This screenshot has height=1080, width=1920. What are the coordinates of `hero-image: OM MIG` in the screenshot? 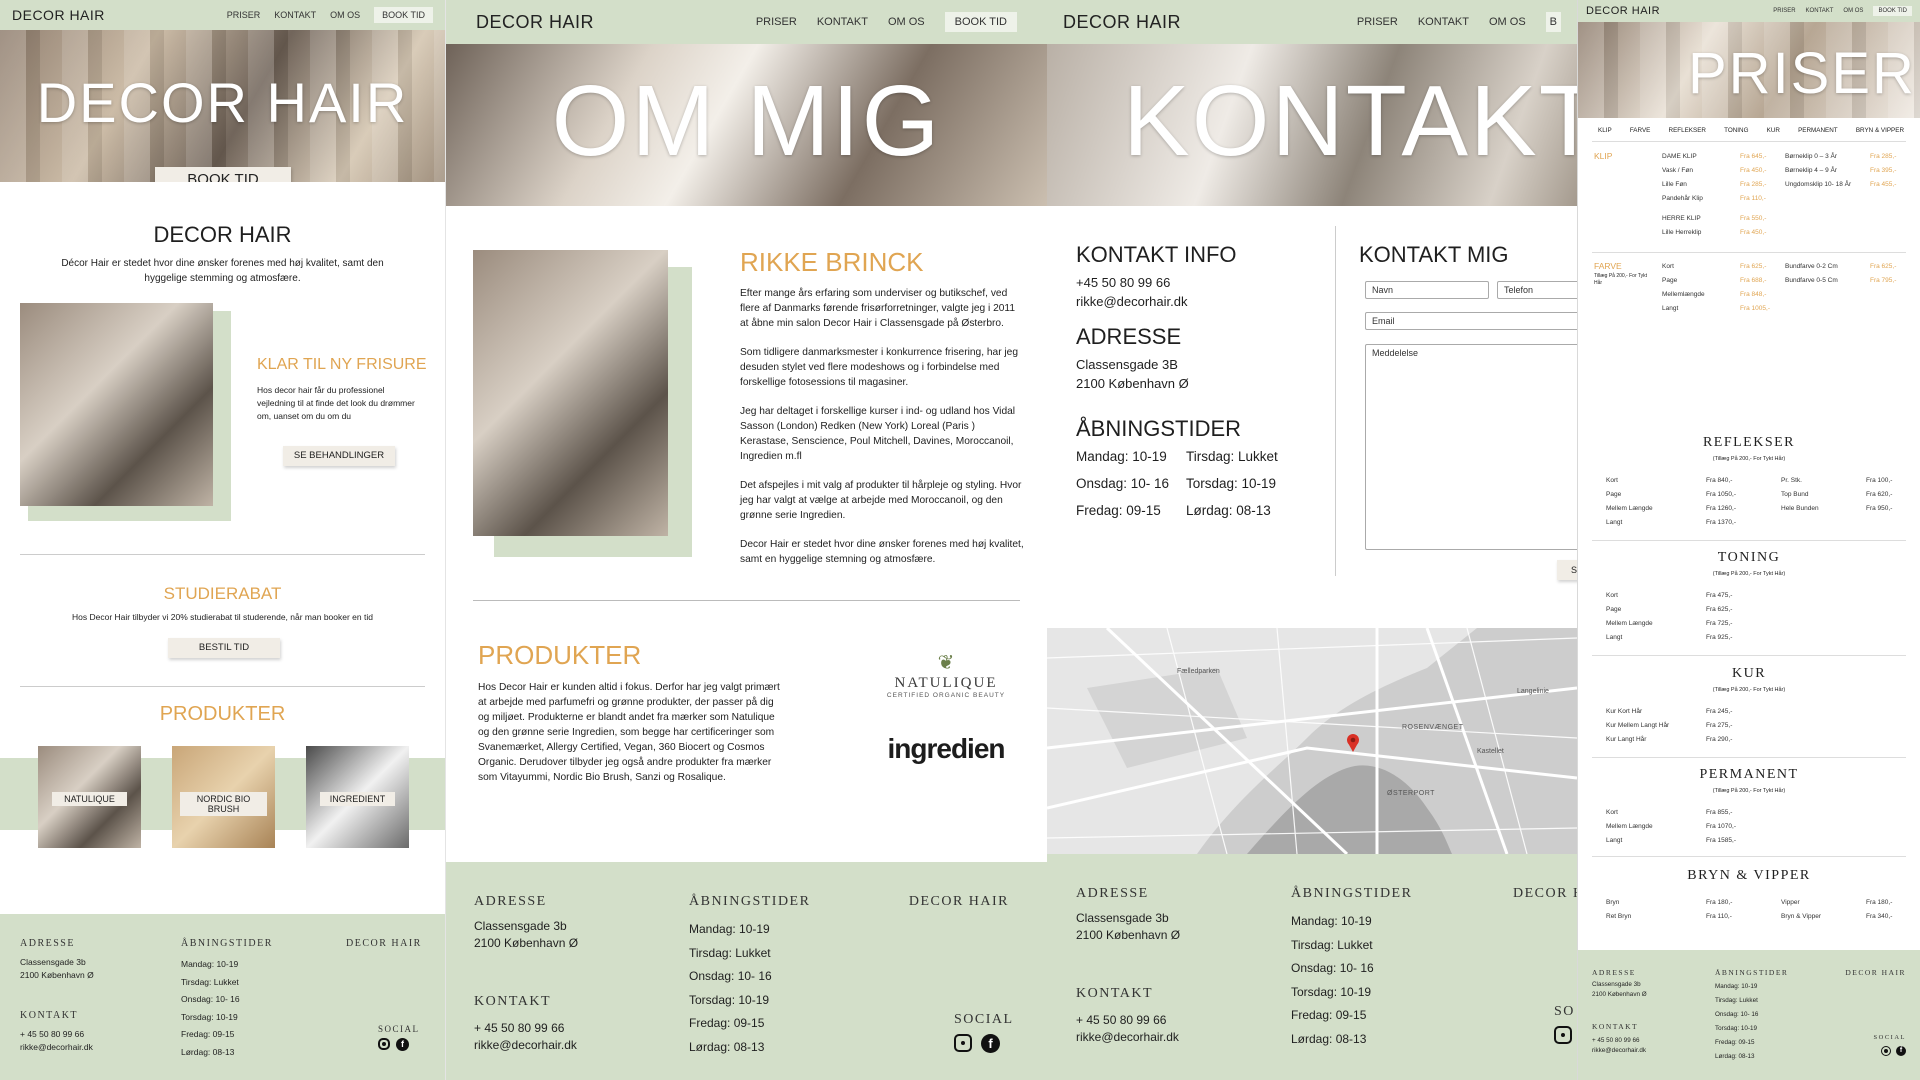 It's located at (746, 125).